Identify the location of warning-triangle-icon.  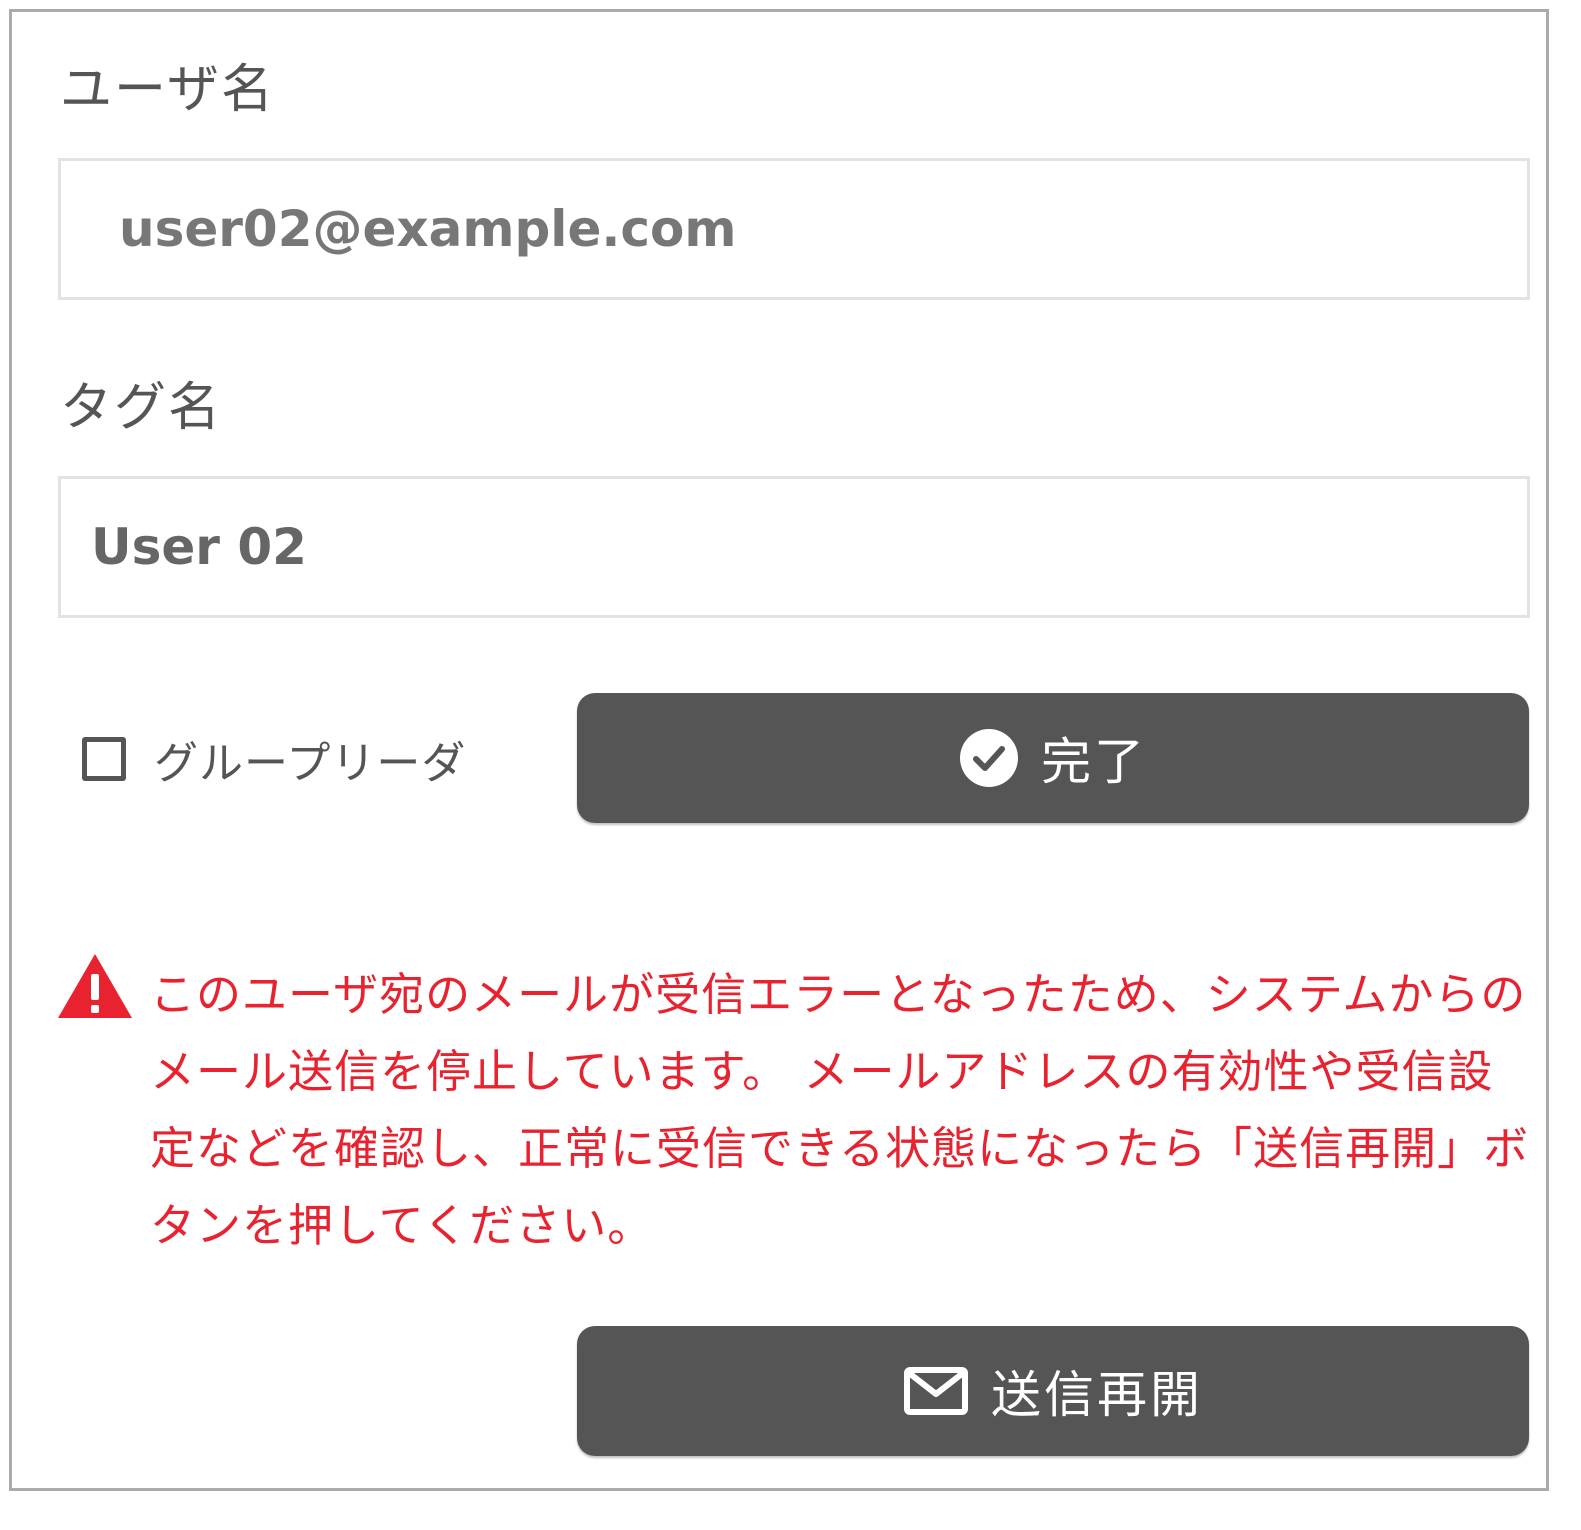
(95, 988).